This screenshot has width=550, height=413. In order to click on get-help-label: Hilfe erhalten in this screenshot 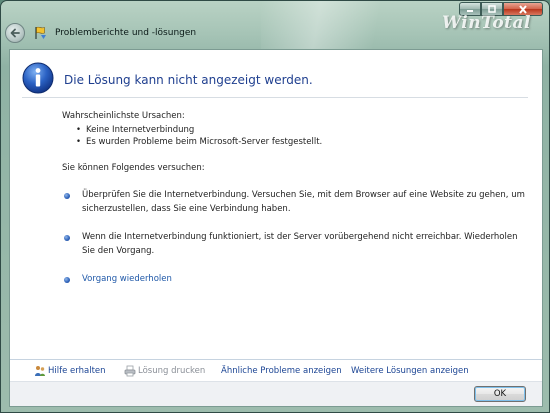, I will do `click(77, 370)`.